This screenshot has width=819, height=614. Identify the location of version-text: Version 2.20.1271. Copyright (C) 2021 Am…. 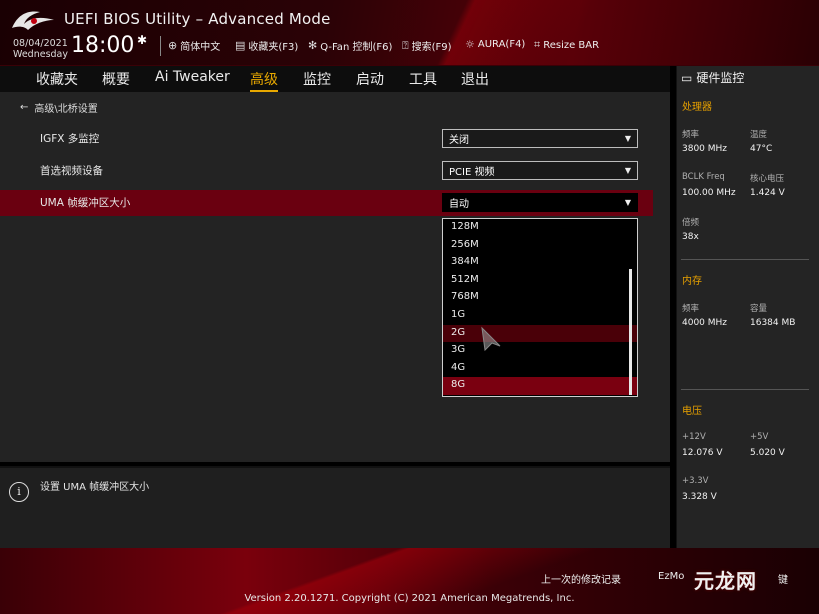
(409, 598).